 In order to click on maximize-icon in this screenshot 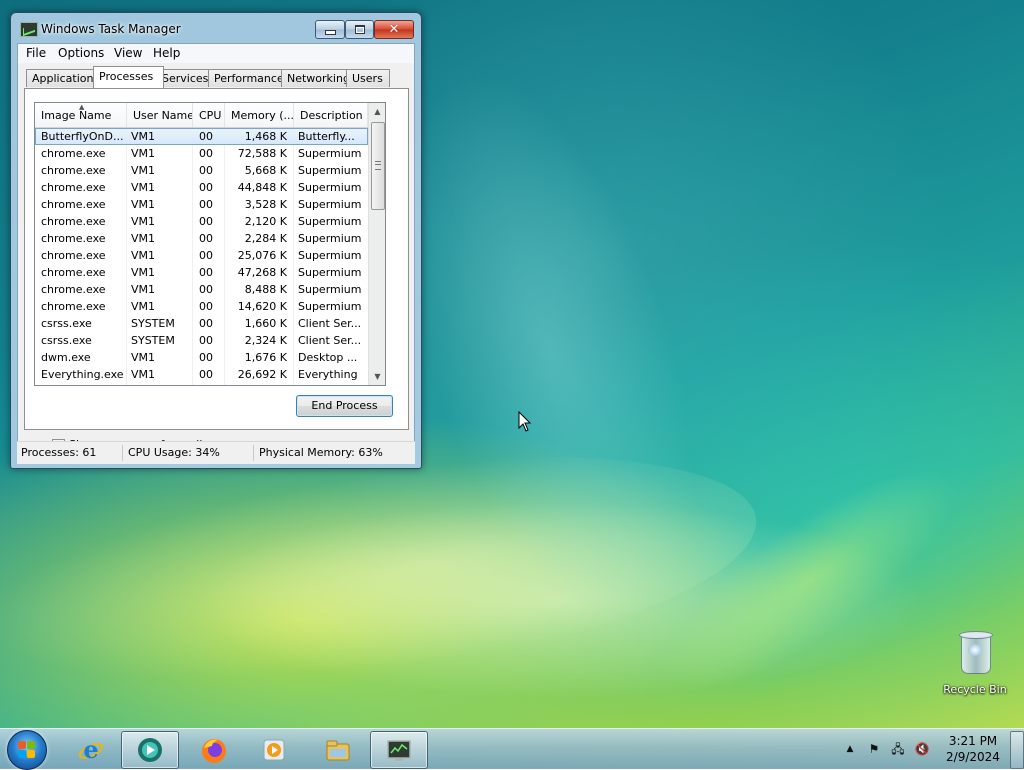, I will do `click(359, 29)`.